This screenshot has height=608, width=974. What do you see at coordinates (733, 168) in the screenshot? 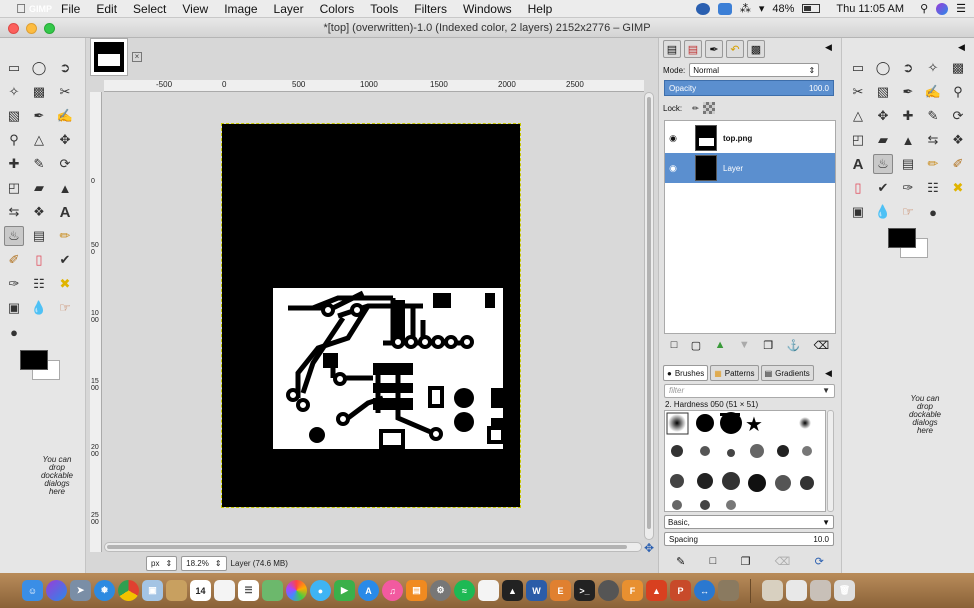
I see `layer-name: Layer` at bounding box center [733, 168].